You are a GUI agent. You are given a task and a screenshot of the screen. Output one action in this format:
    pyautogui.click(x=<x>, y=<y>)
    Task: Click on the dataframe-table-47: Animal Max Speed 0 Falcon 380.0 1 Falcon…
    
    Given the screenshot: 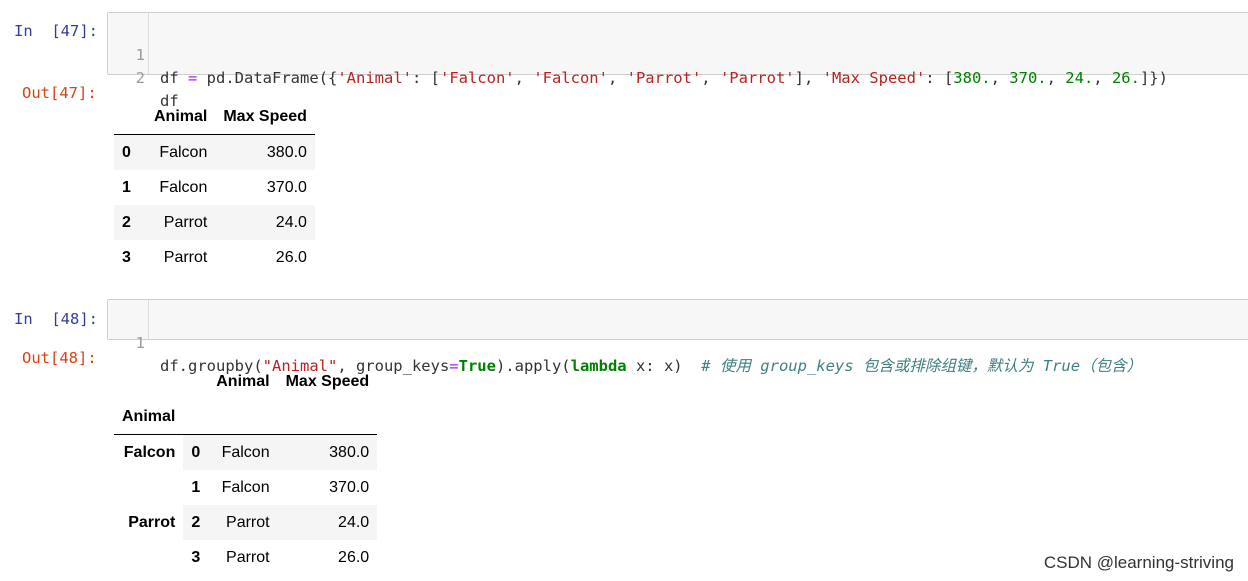 What is the action you would take?
    pyautogui.click(x=214, y=187)
    